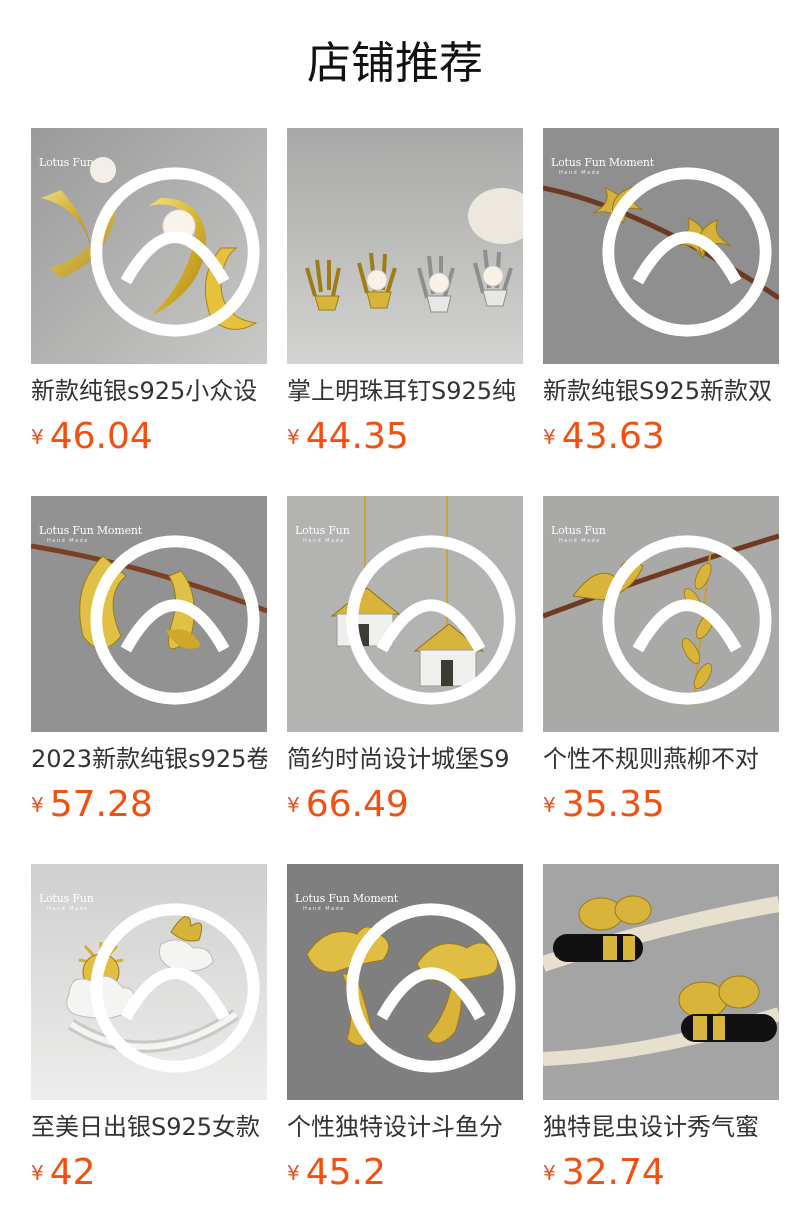  I want to click on product-price: ¥42, so click(63, 1173).